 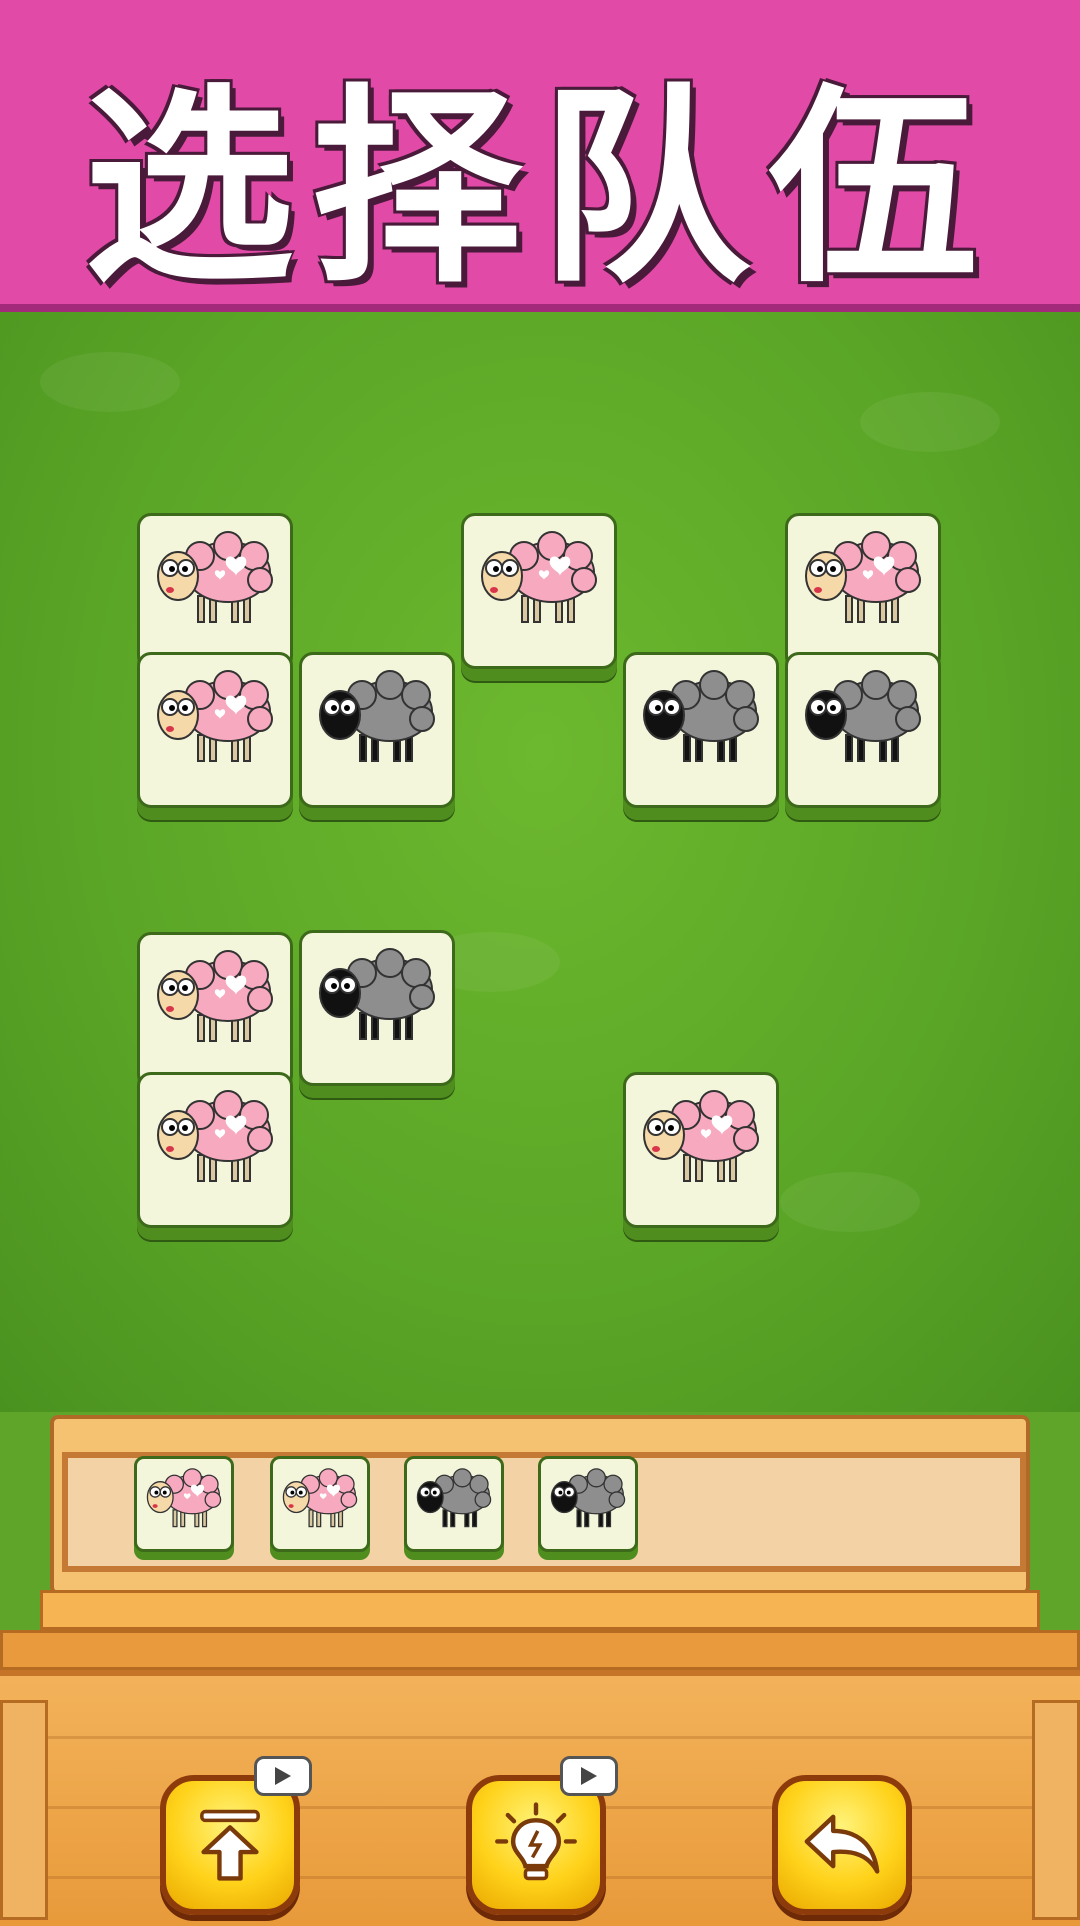 I want to click on undo-arrow-icon, so click(x=842, y=1844).